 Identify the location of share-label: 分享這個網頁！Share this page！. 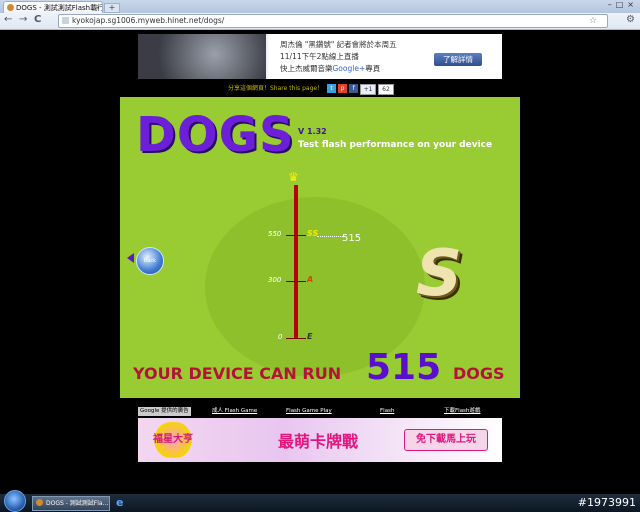
(276, 88).